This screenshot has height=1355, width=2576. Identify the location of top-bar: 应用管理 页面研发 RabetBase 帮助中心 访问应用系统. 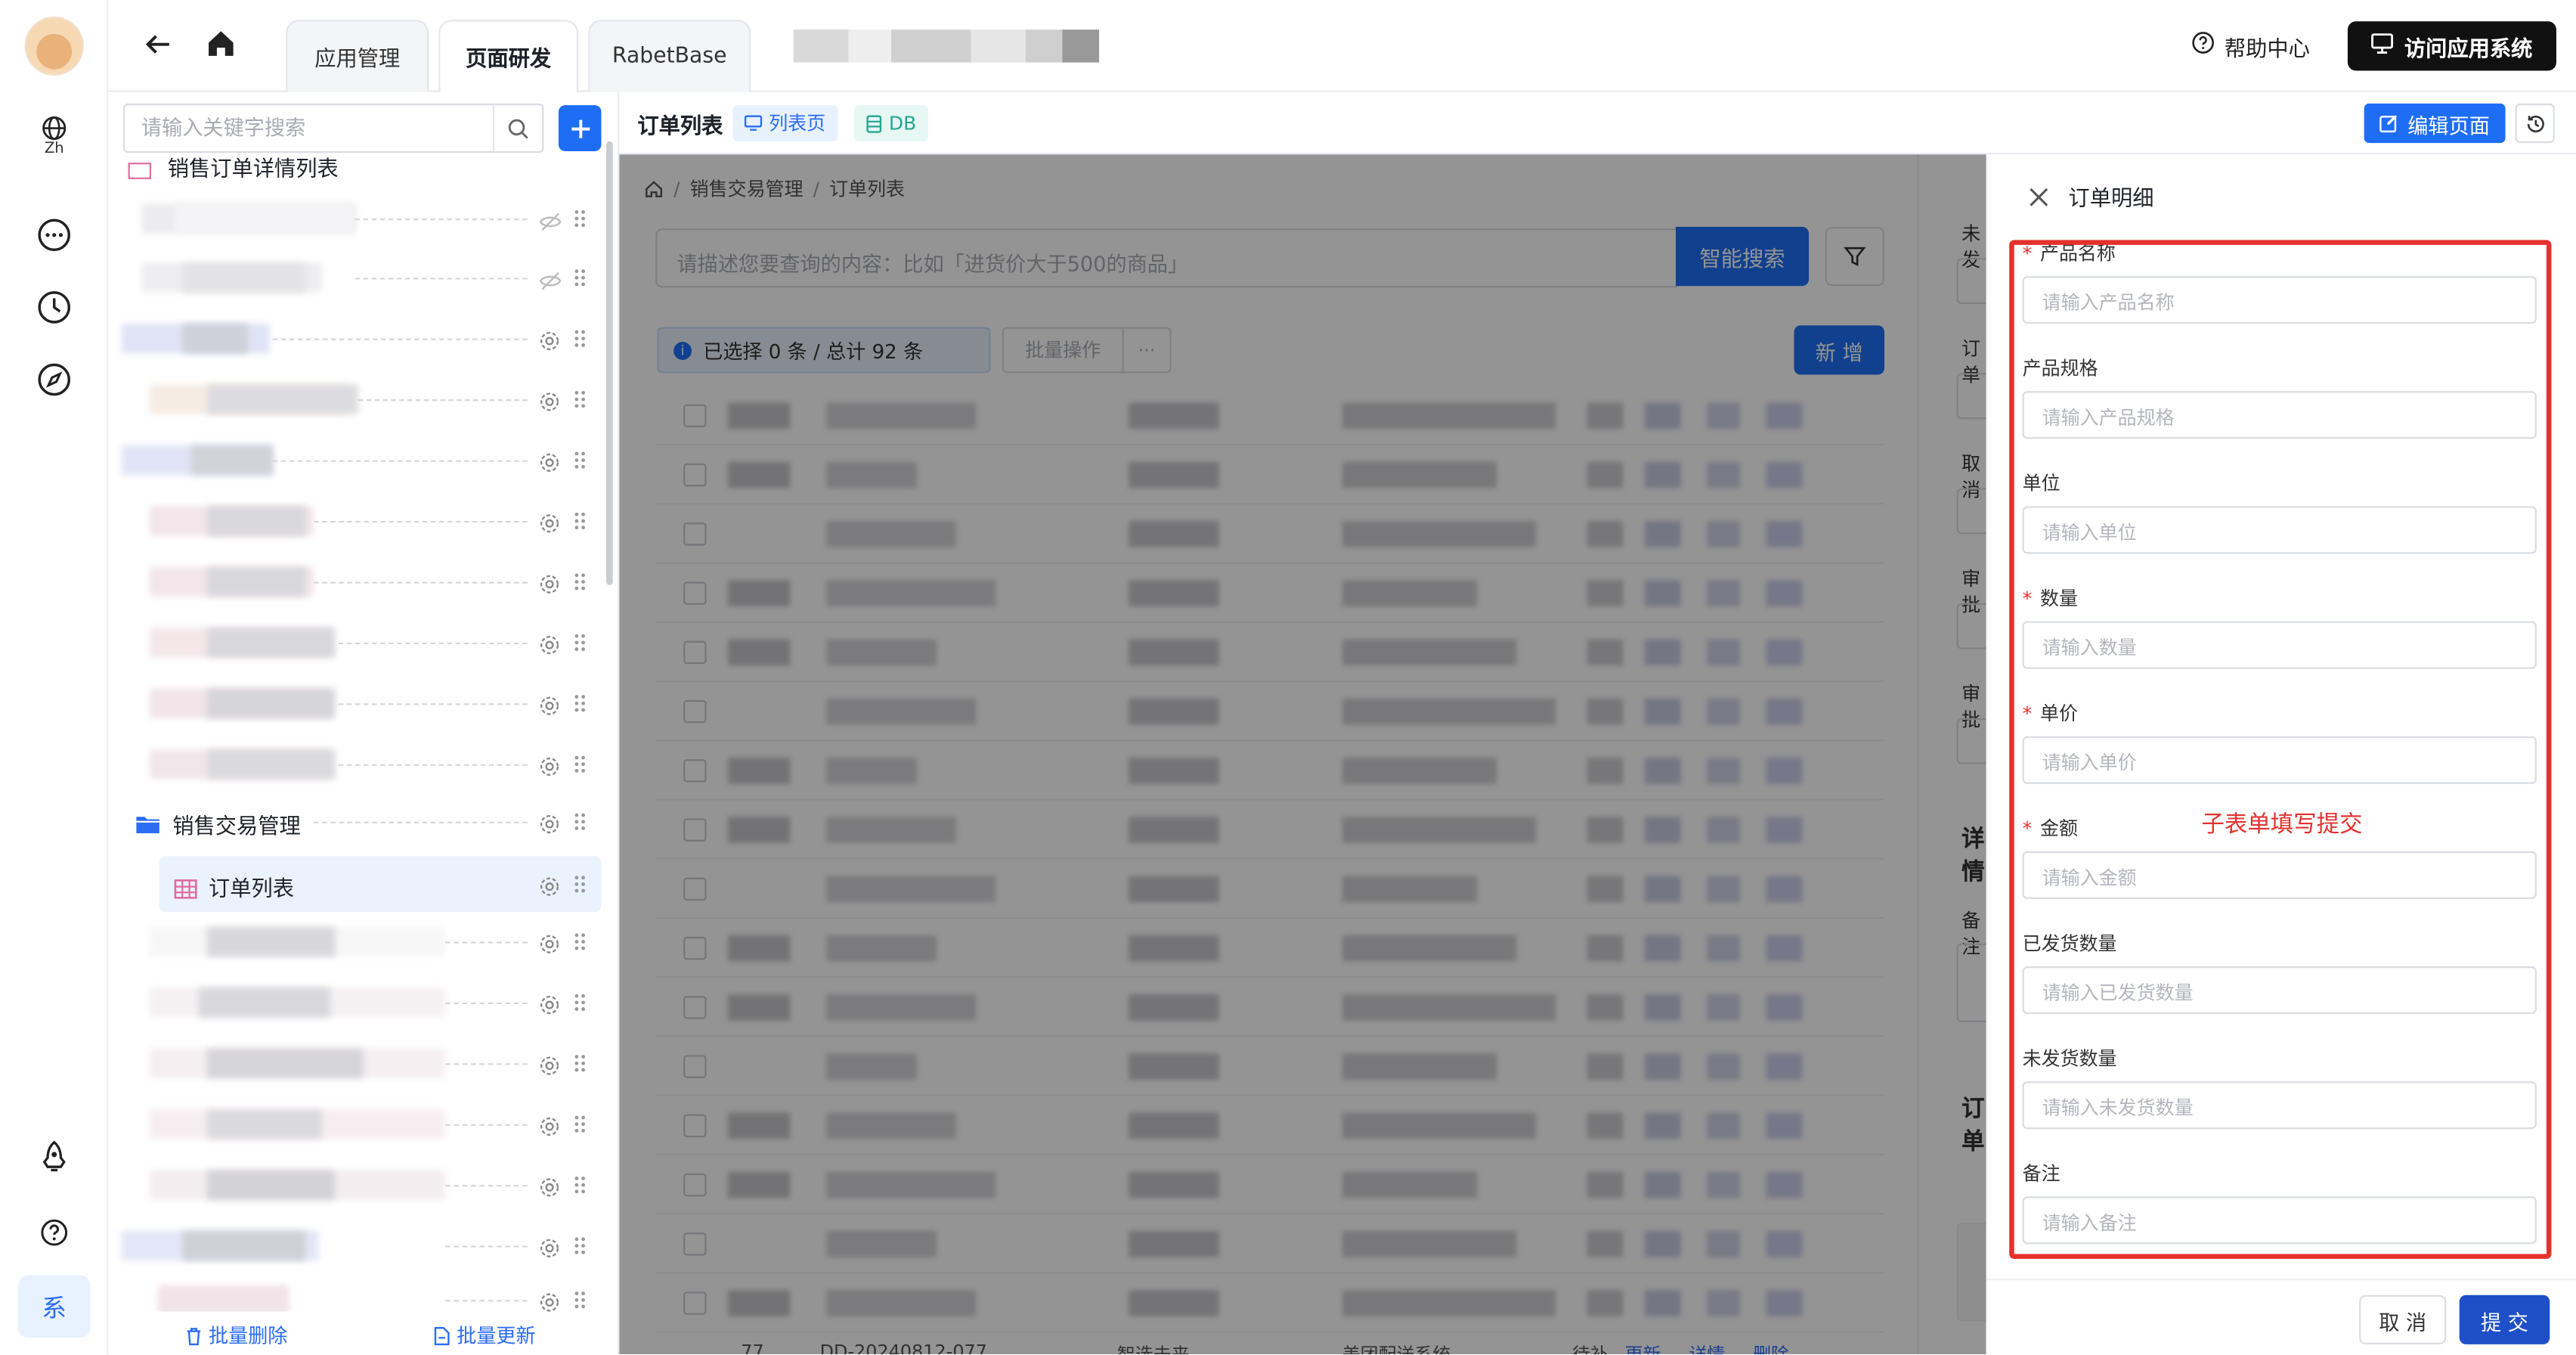
(1342, 46).